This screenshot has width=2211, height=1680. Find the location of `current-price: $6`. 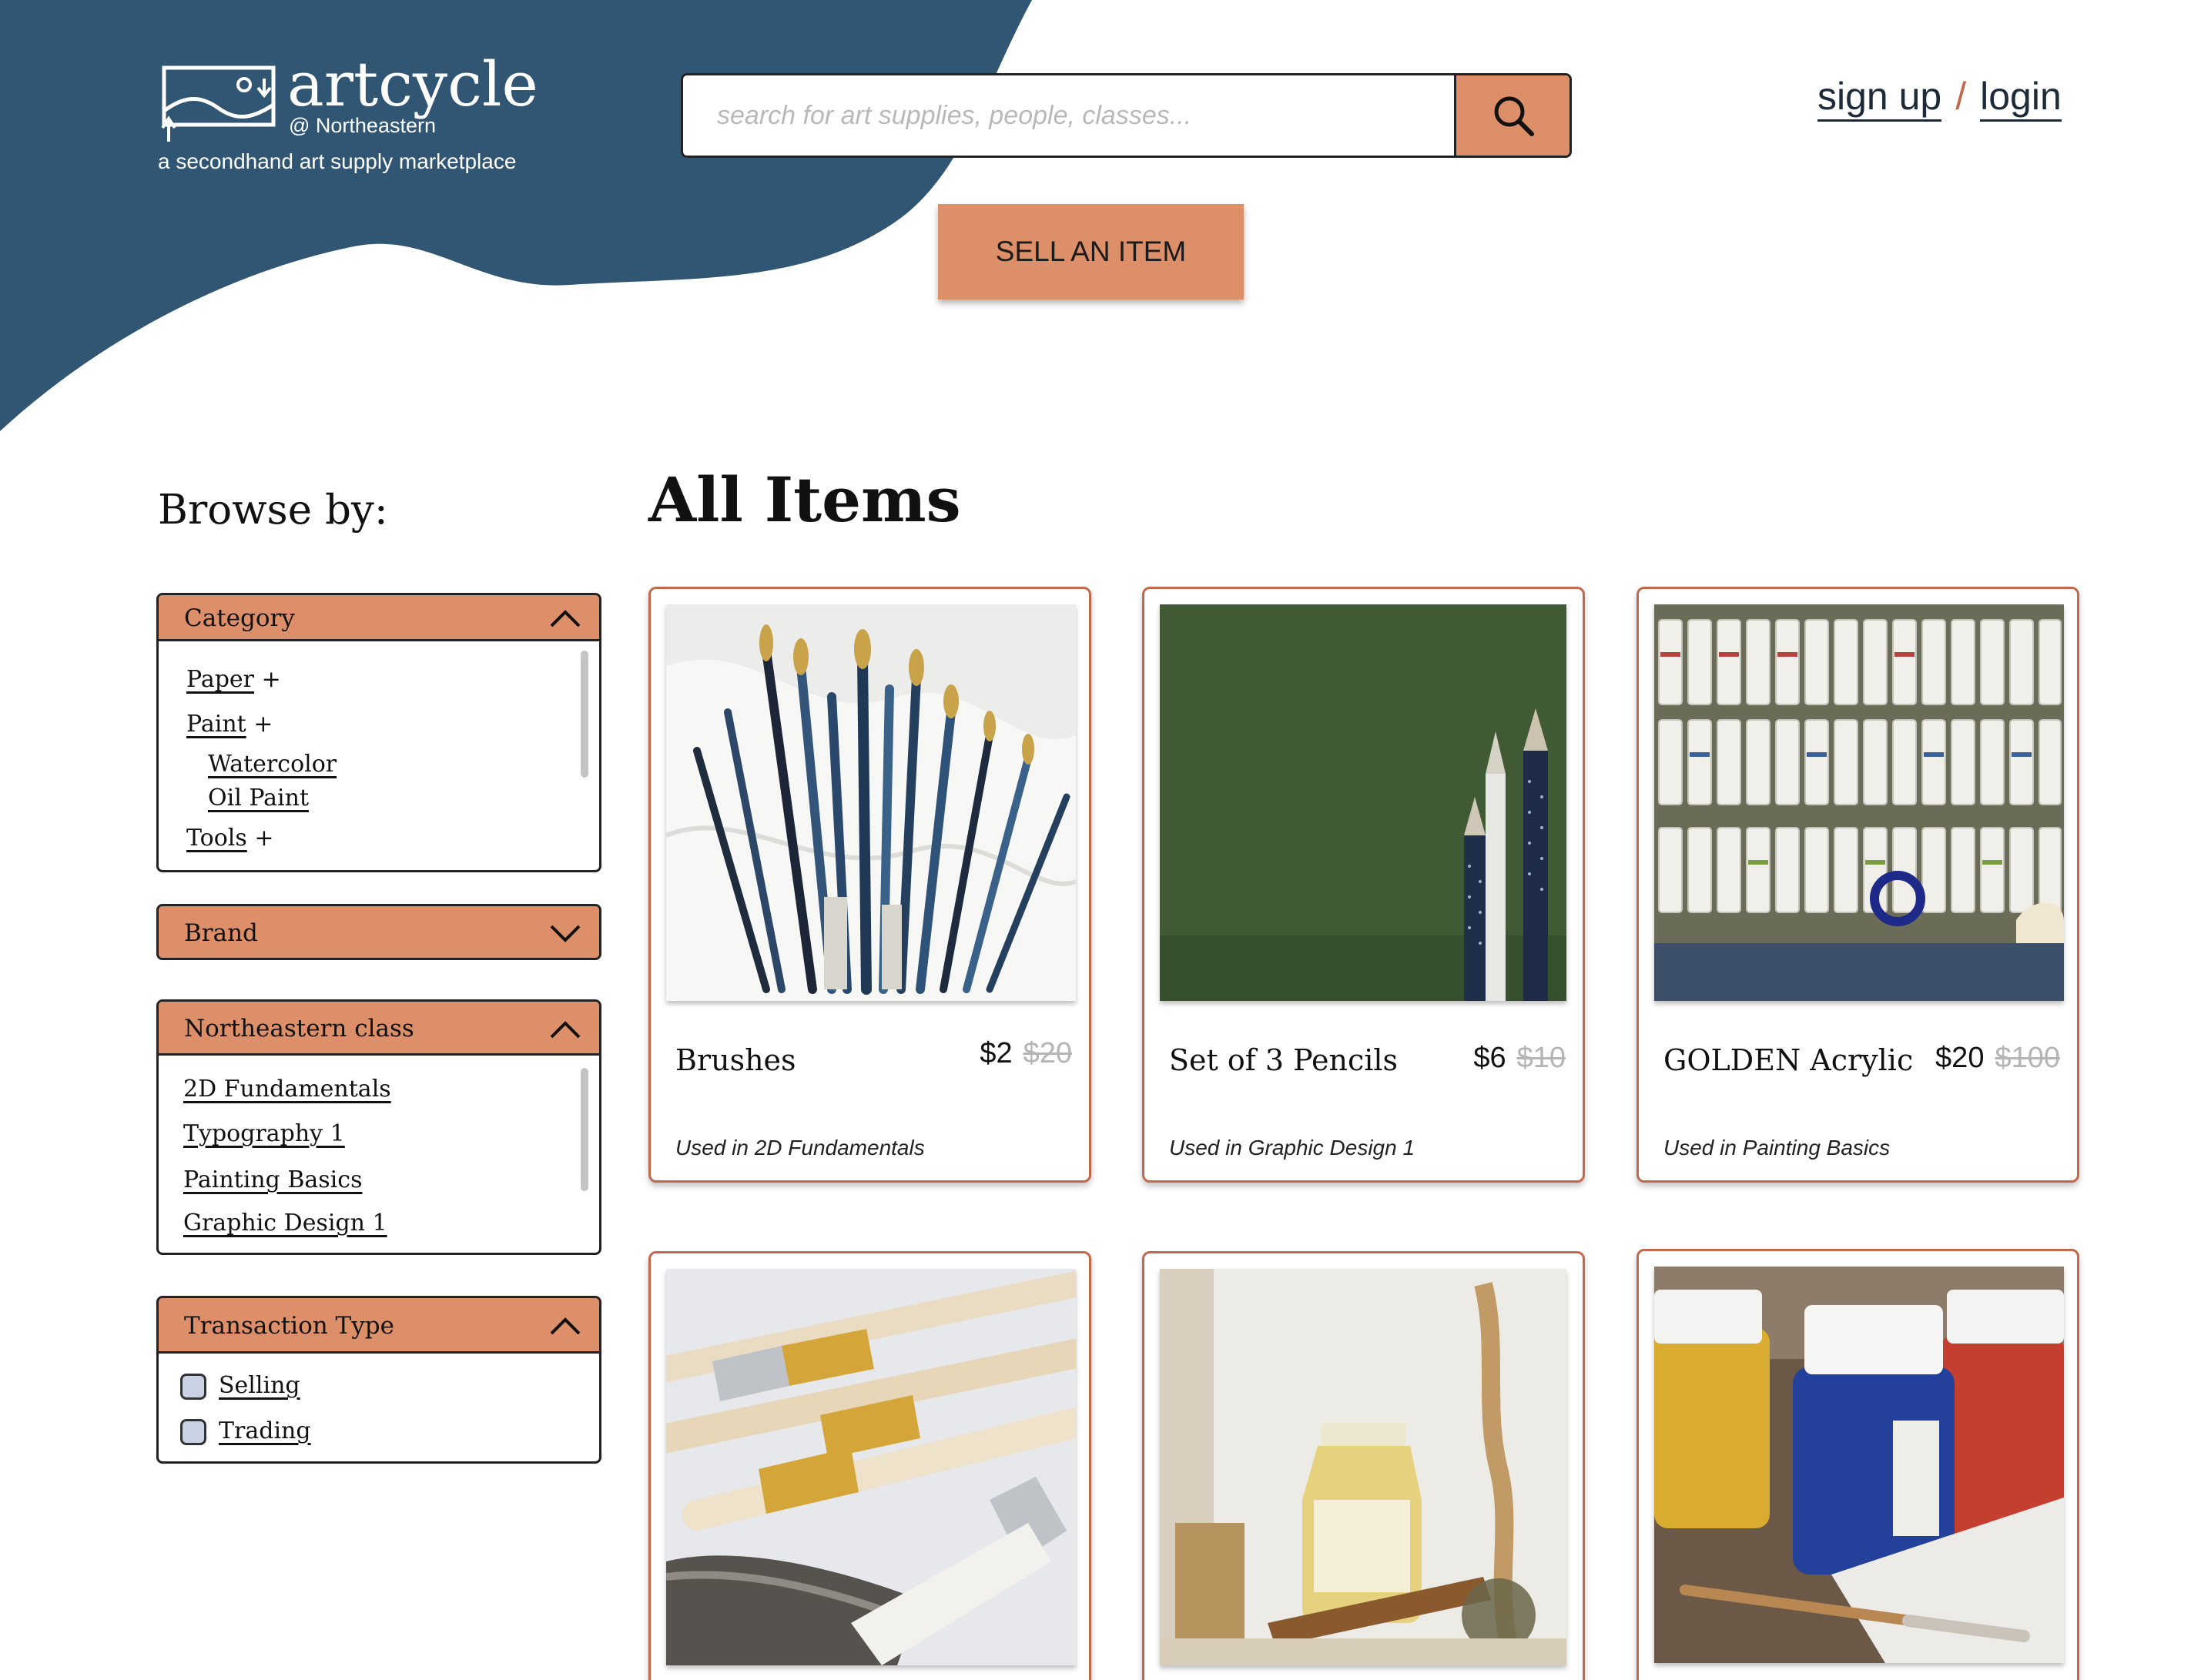

current-price: $6 is located at coordinates (1489, 1058).